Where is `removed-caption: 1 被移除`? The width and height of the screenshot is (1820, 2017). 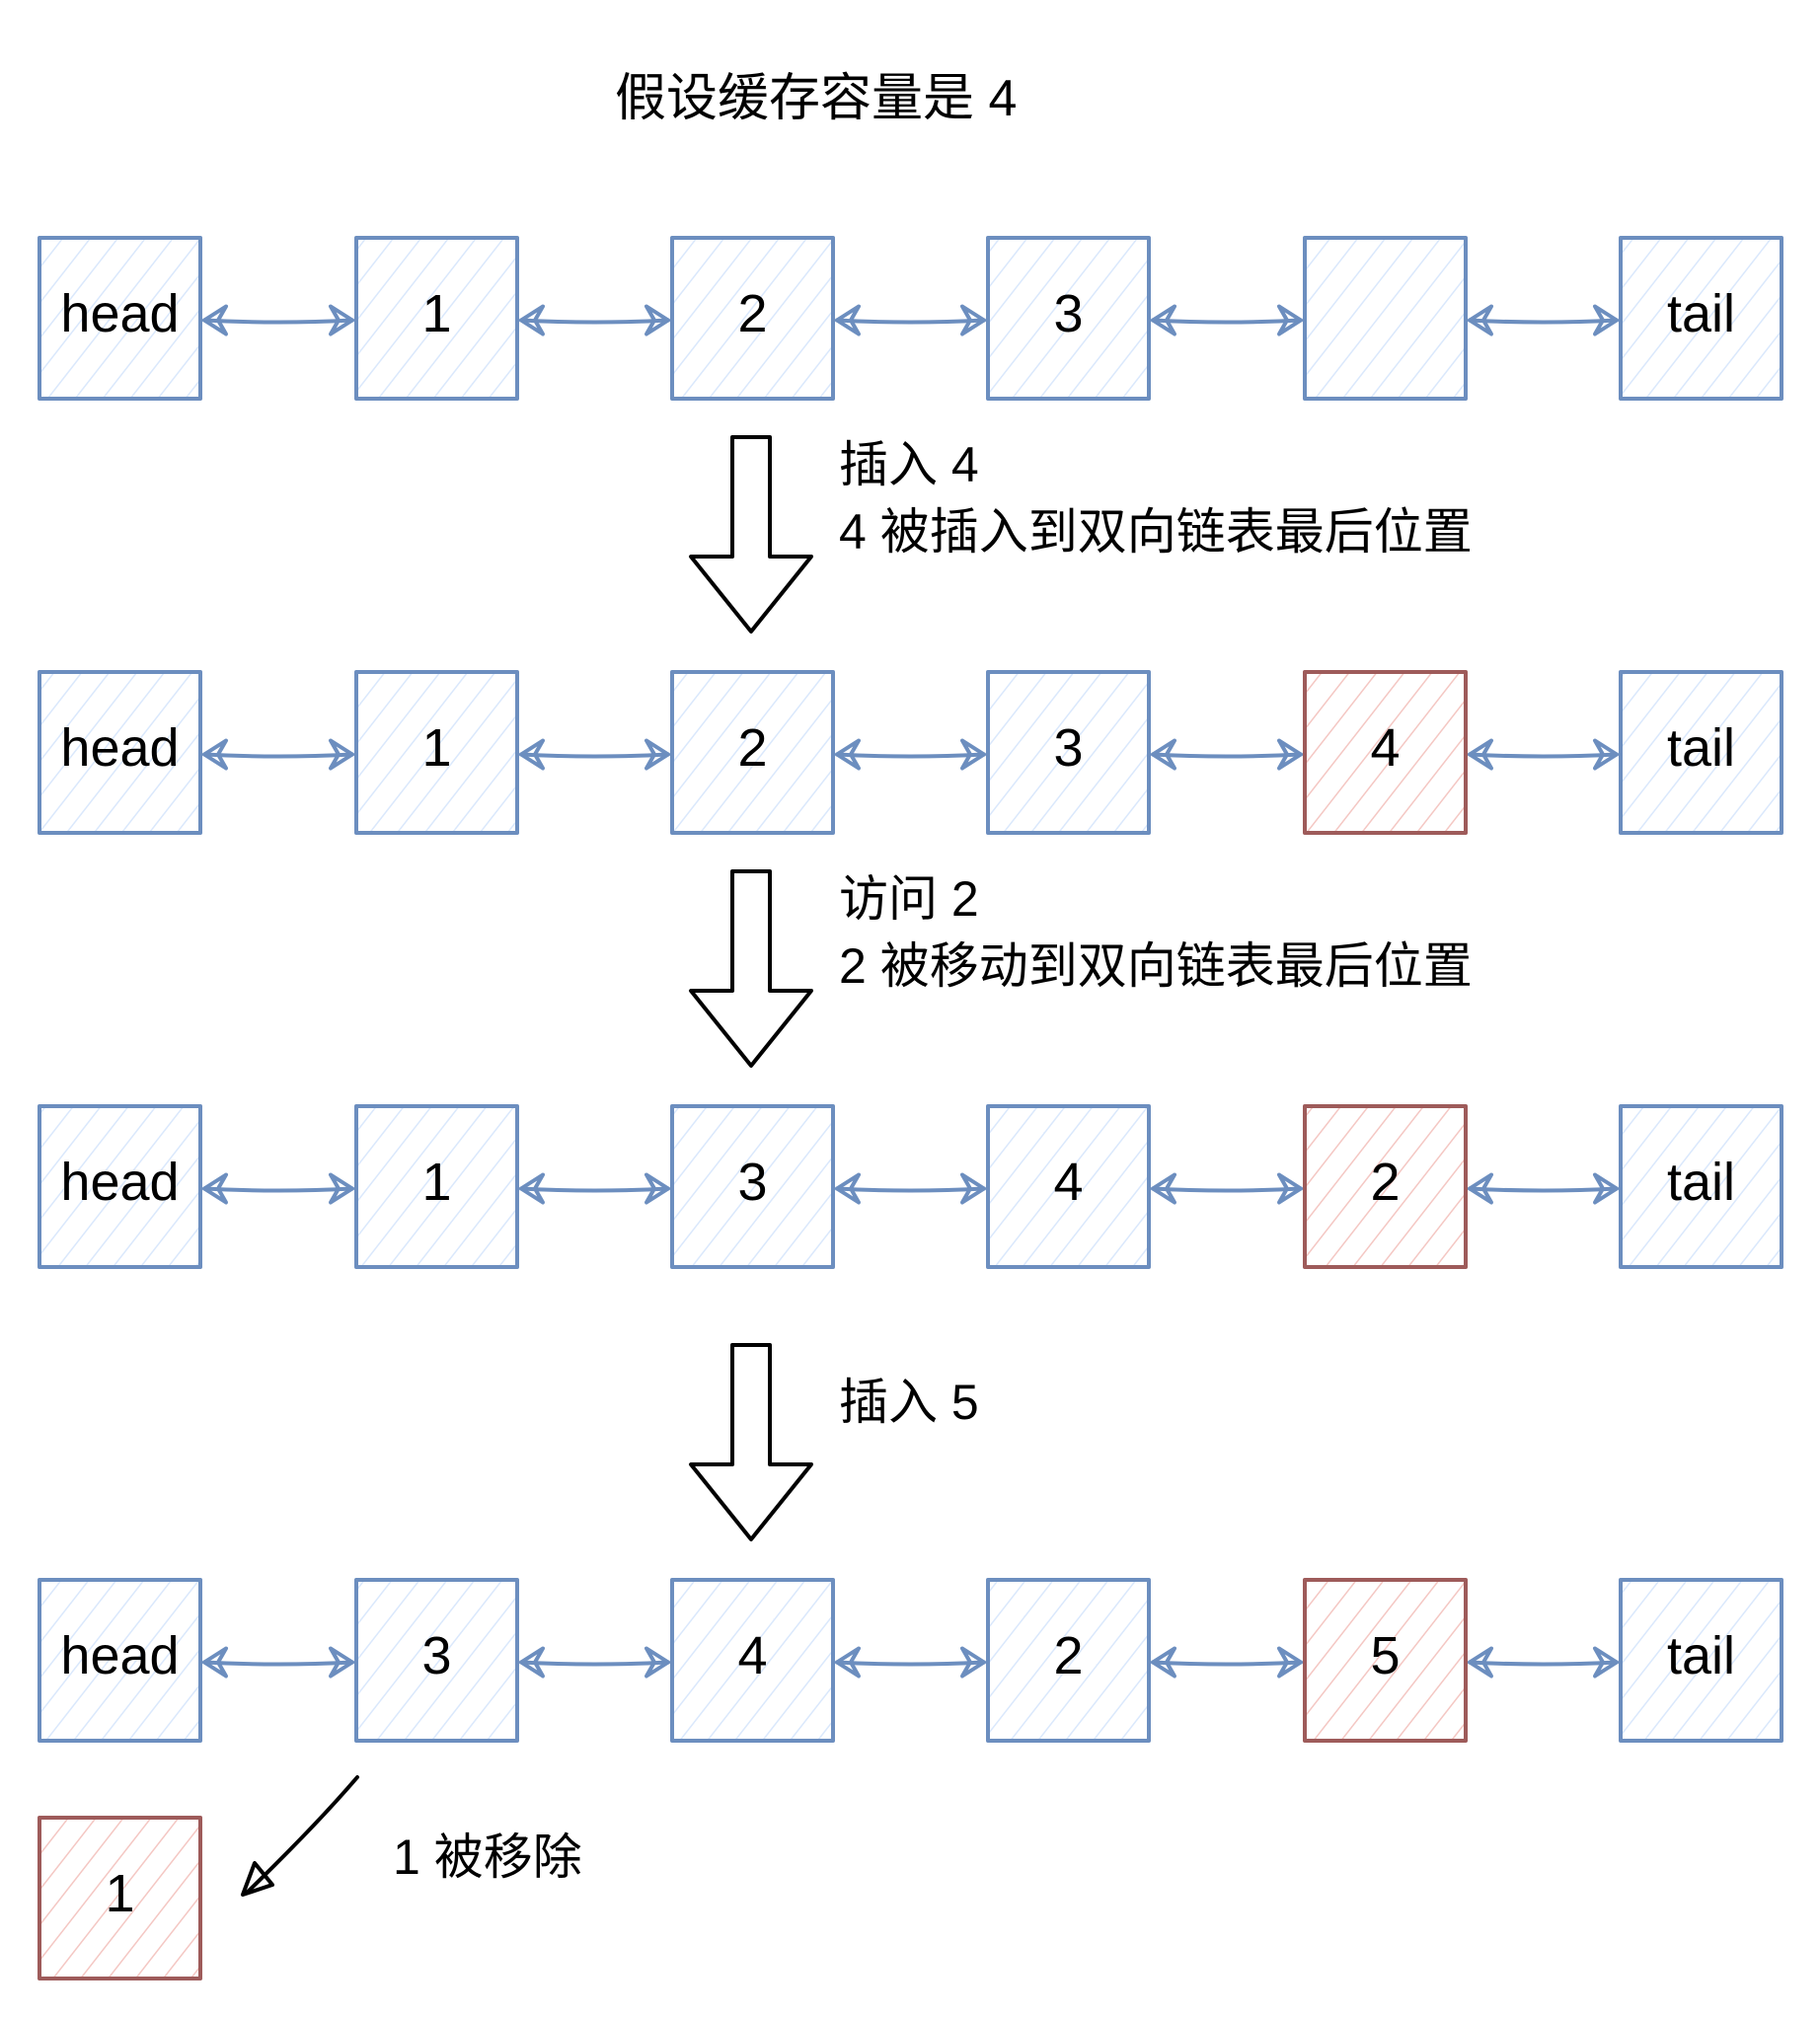
removed-caption: 1 被移除 is located at coordinates (487, 1858).